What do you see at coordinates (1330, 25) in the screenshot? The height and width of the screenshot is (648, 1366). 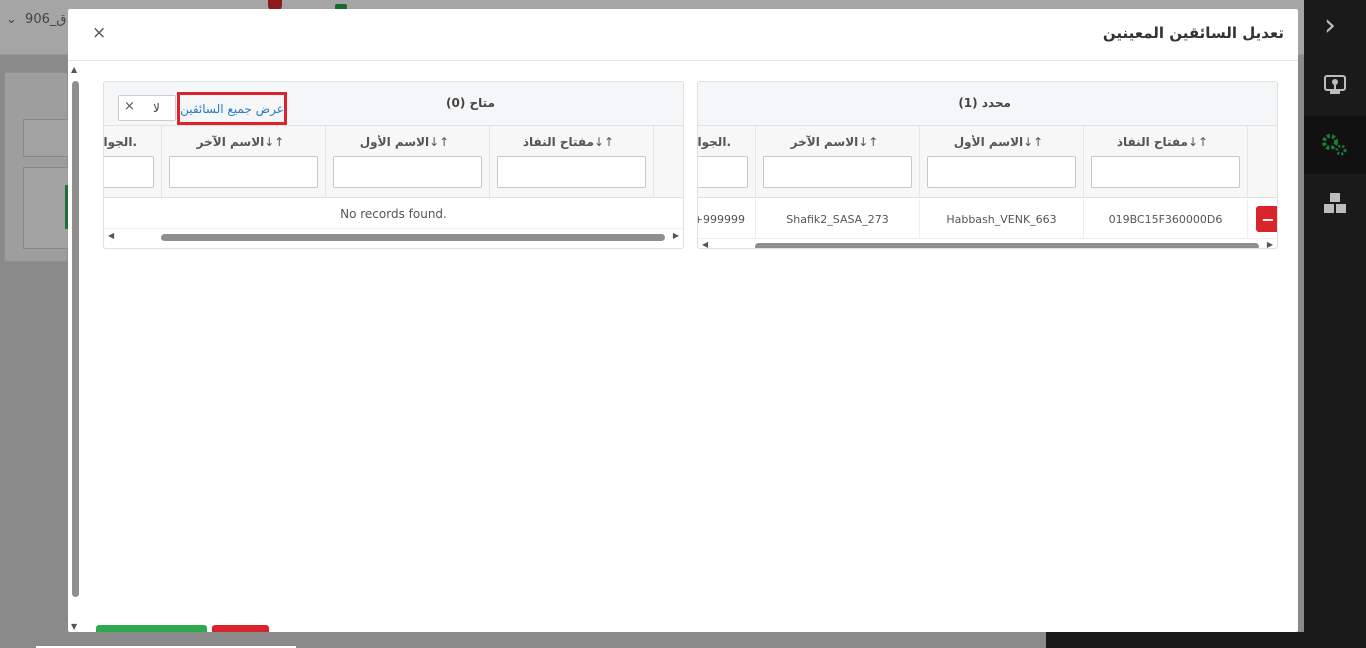 I see `chevron-right-icon: ›` at bounding box center [1330, 25].